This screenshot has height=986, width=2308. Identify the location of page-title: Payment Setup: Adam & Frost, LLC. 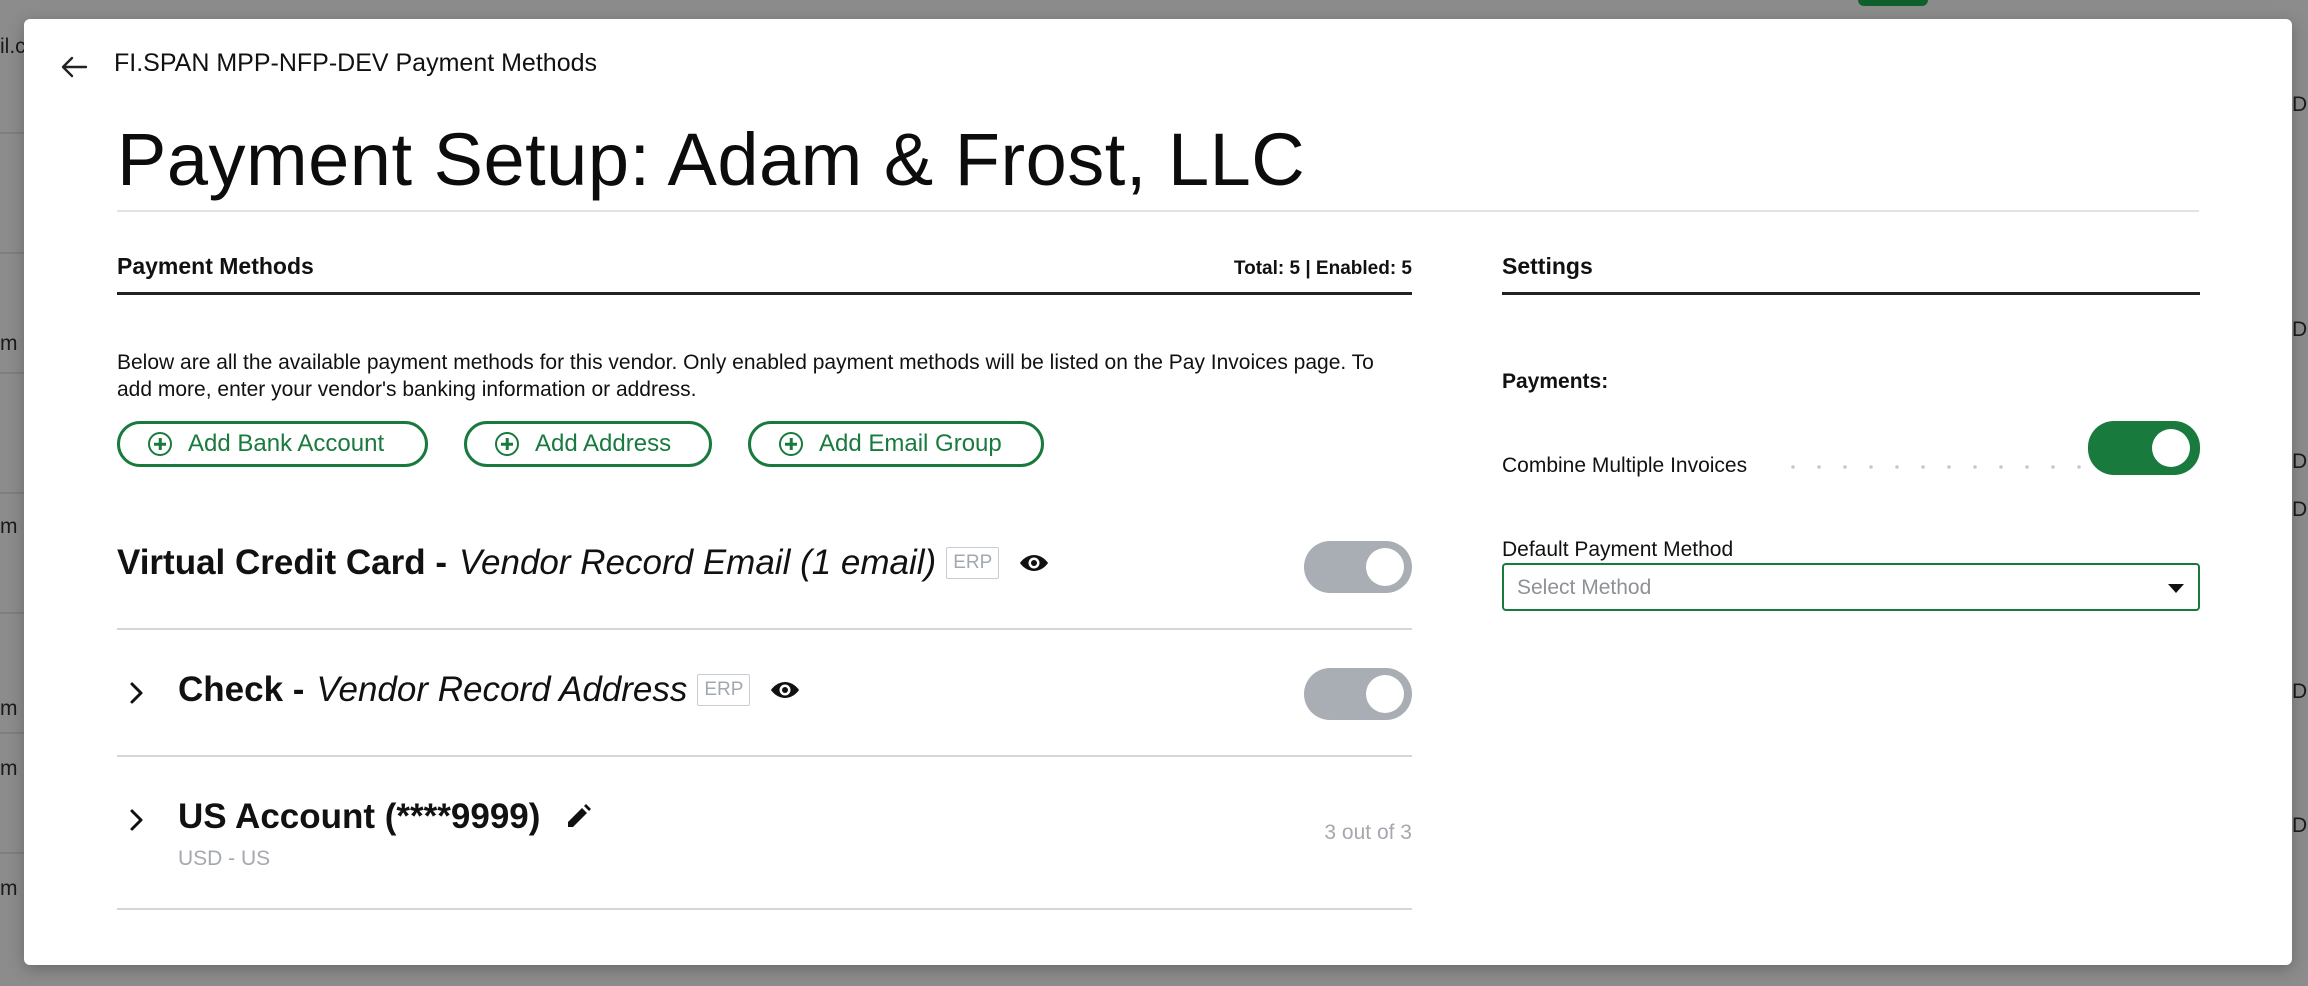
(711, 159).